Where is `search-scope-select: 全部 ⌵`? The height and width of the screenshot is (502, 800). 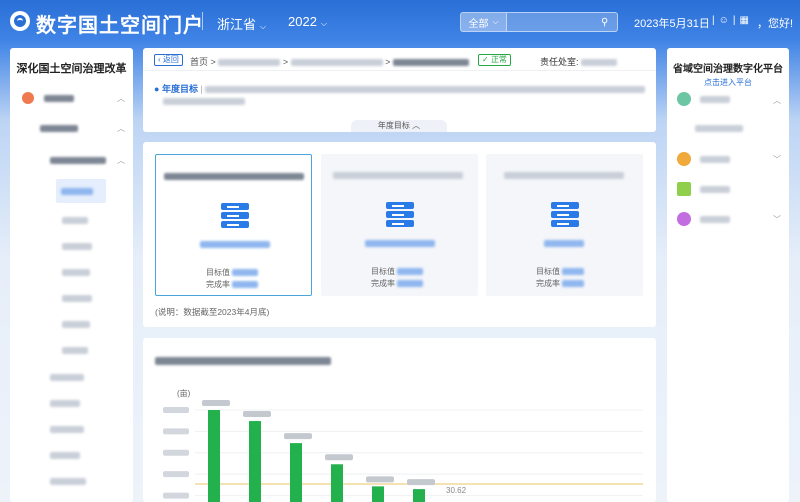 search-scope-select: 全部 ⌵ is located at coordinates (484, 22).